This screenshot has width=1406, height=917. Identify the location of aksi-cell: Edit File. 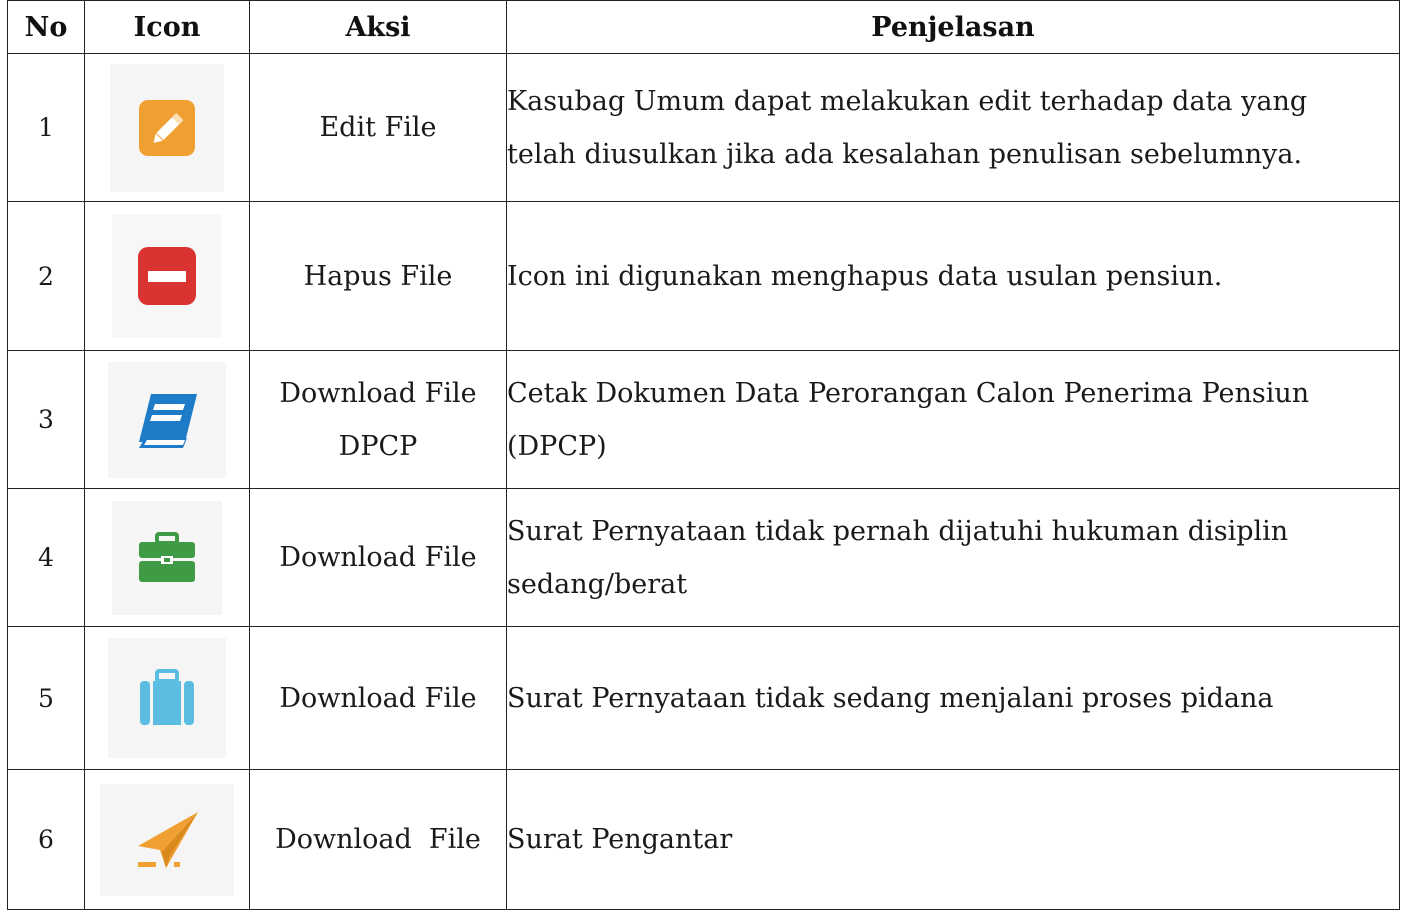
(378, 127).